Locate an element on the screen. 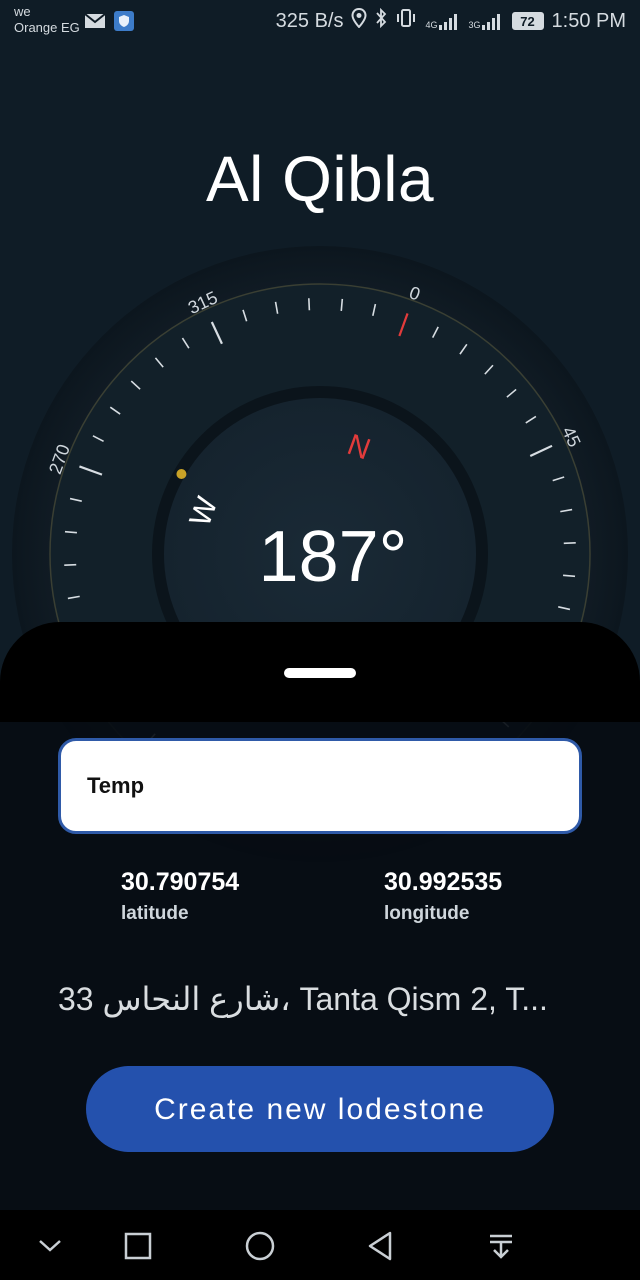 The image size is (640, 1280). signal-icon: 4G is located at coordinates (442, 21).